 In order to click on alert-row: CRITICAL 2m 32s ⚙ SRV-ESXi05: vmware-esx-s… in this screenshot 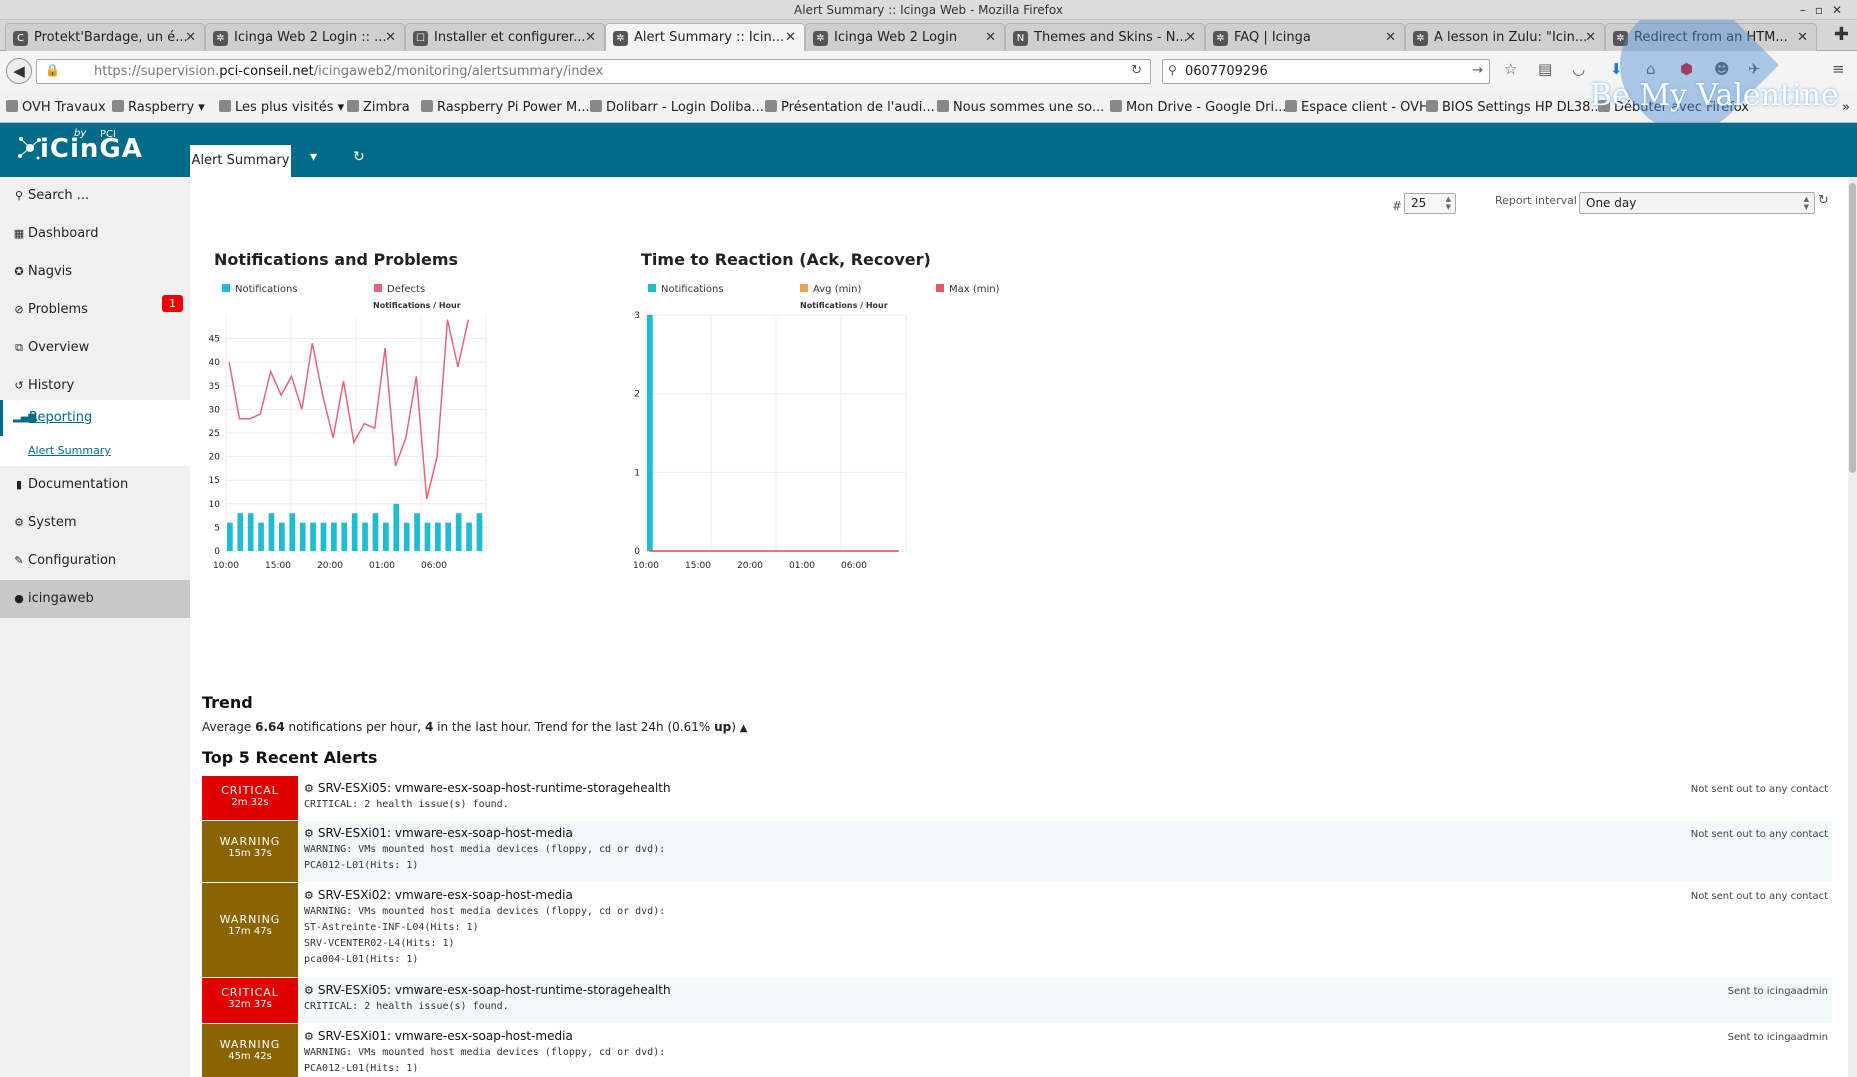, I will do `click(1017, 798)`.